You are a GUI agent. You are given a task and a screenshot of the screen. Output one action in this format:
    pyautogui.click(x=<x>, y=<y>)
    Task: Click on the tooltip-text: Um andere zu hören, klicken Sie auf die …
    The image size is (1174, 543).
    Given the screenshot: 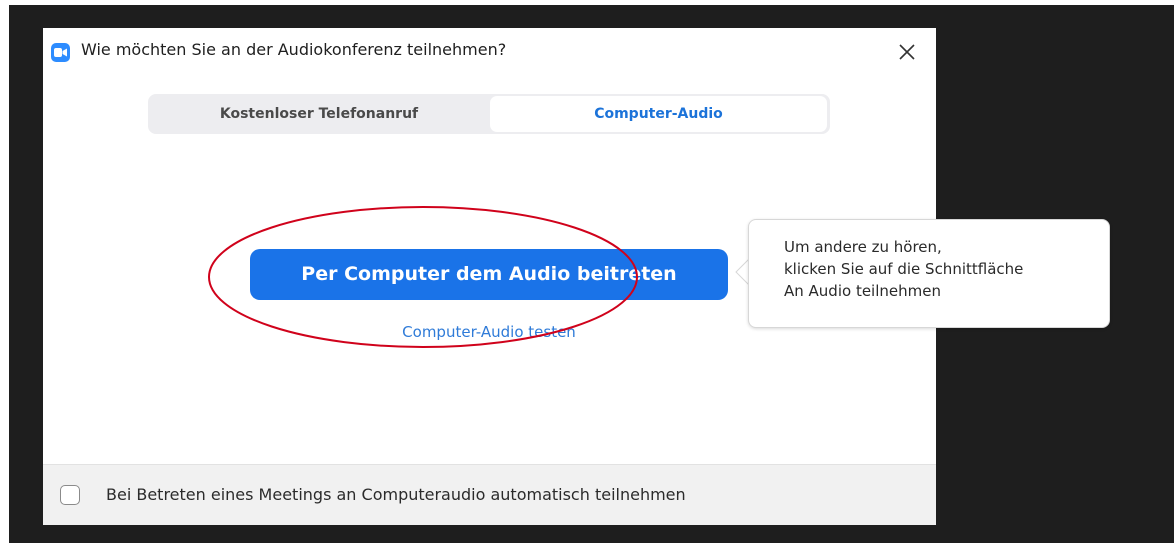 What is the action you would take?
    pyautogui.click(x=903, y=269)
    